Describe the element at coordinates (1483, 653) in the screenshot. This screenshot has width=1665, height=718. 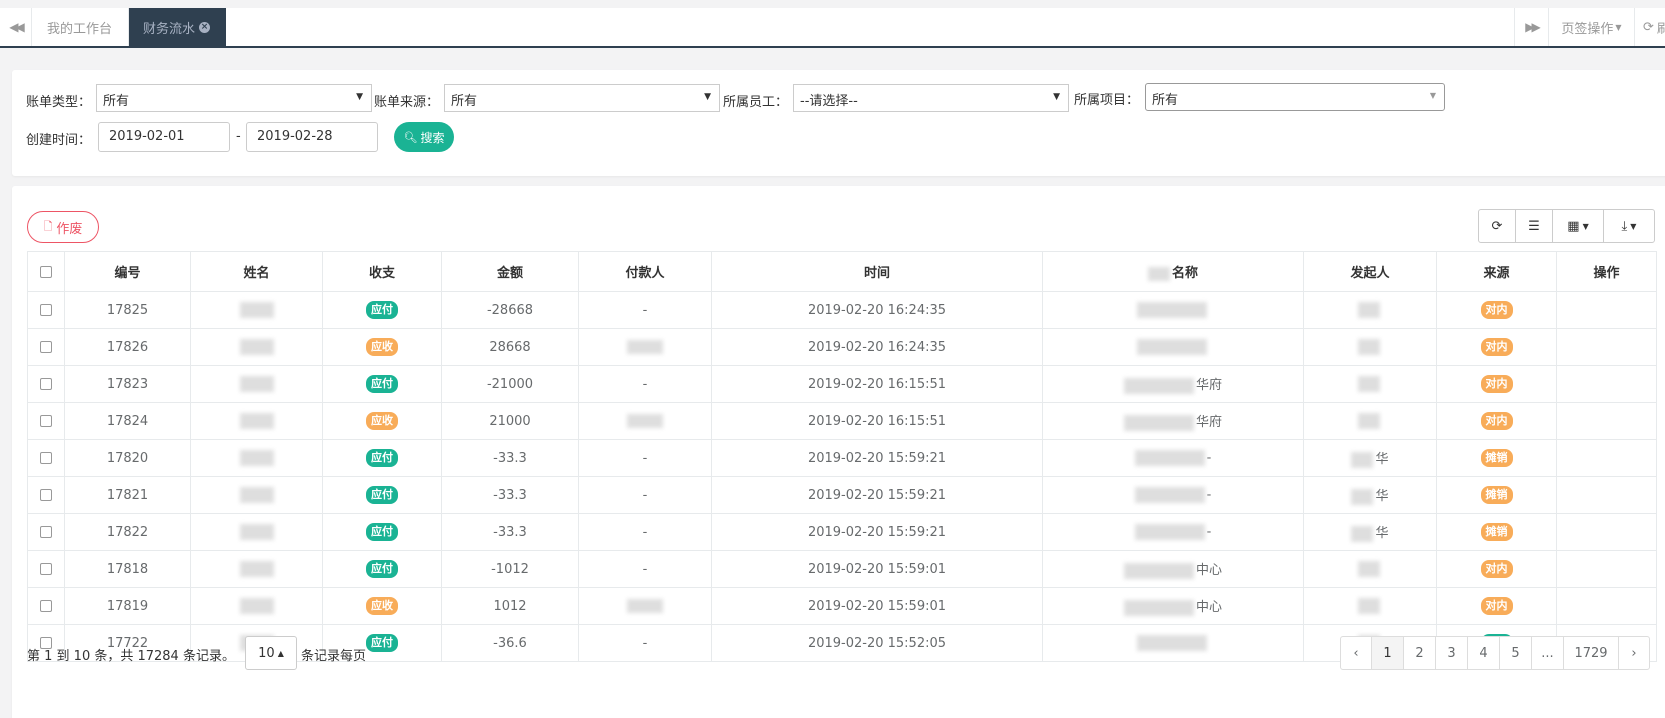
I see `pagination-page-4: 4` at that location.